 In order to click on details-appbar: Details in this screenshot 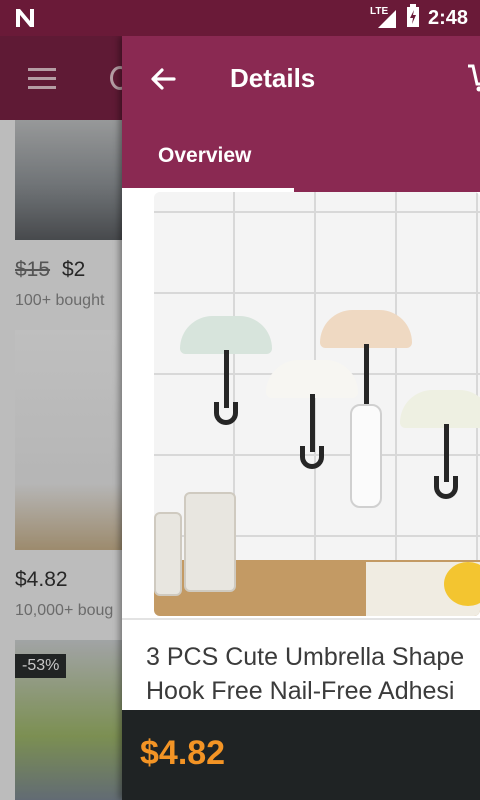, I will do `click(301, 78)`.